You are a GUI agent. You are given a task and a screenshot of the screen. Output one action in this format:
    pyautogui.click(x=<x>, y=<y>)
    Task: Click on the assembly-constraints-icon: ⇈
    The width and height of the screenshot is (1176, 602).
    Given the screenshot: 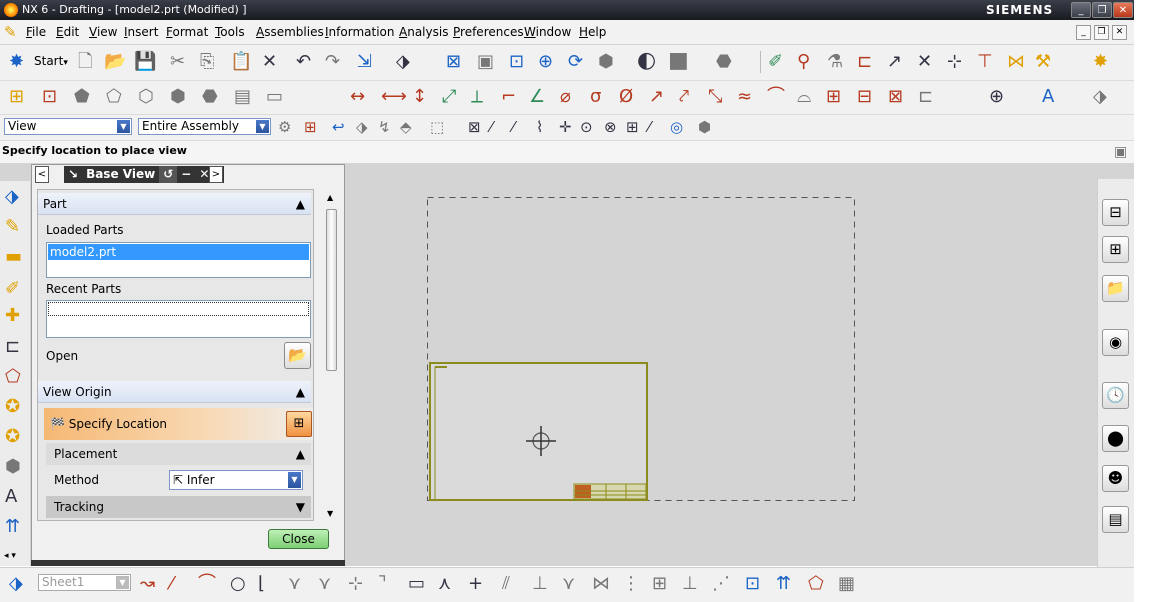 What is the action you would take?
    pyautogui.click(x=12, y=527)
    